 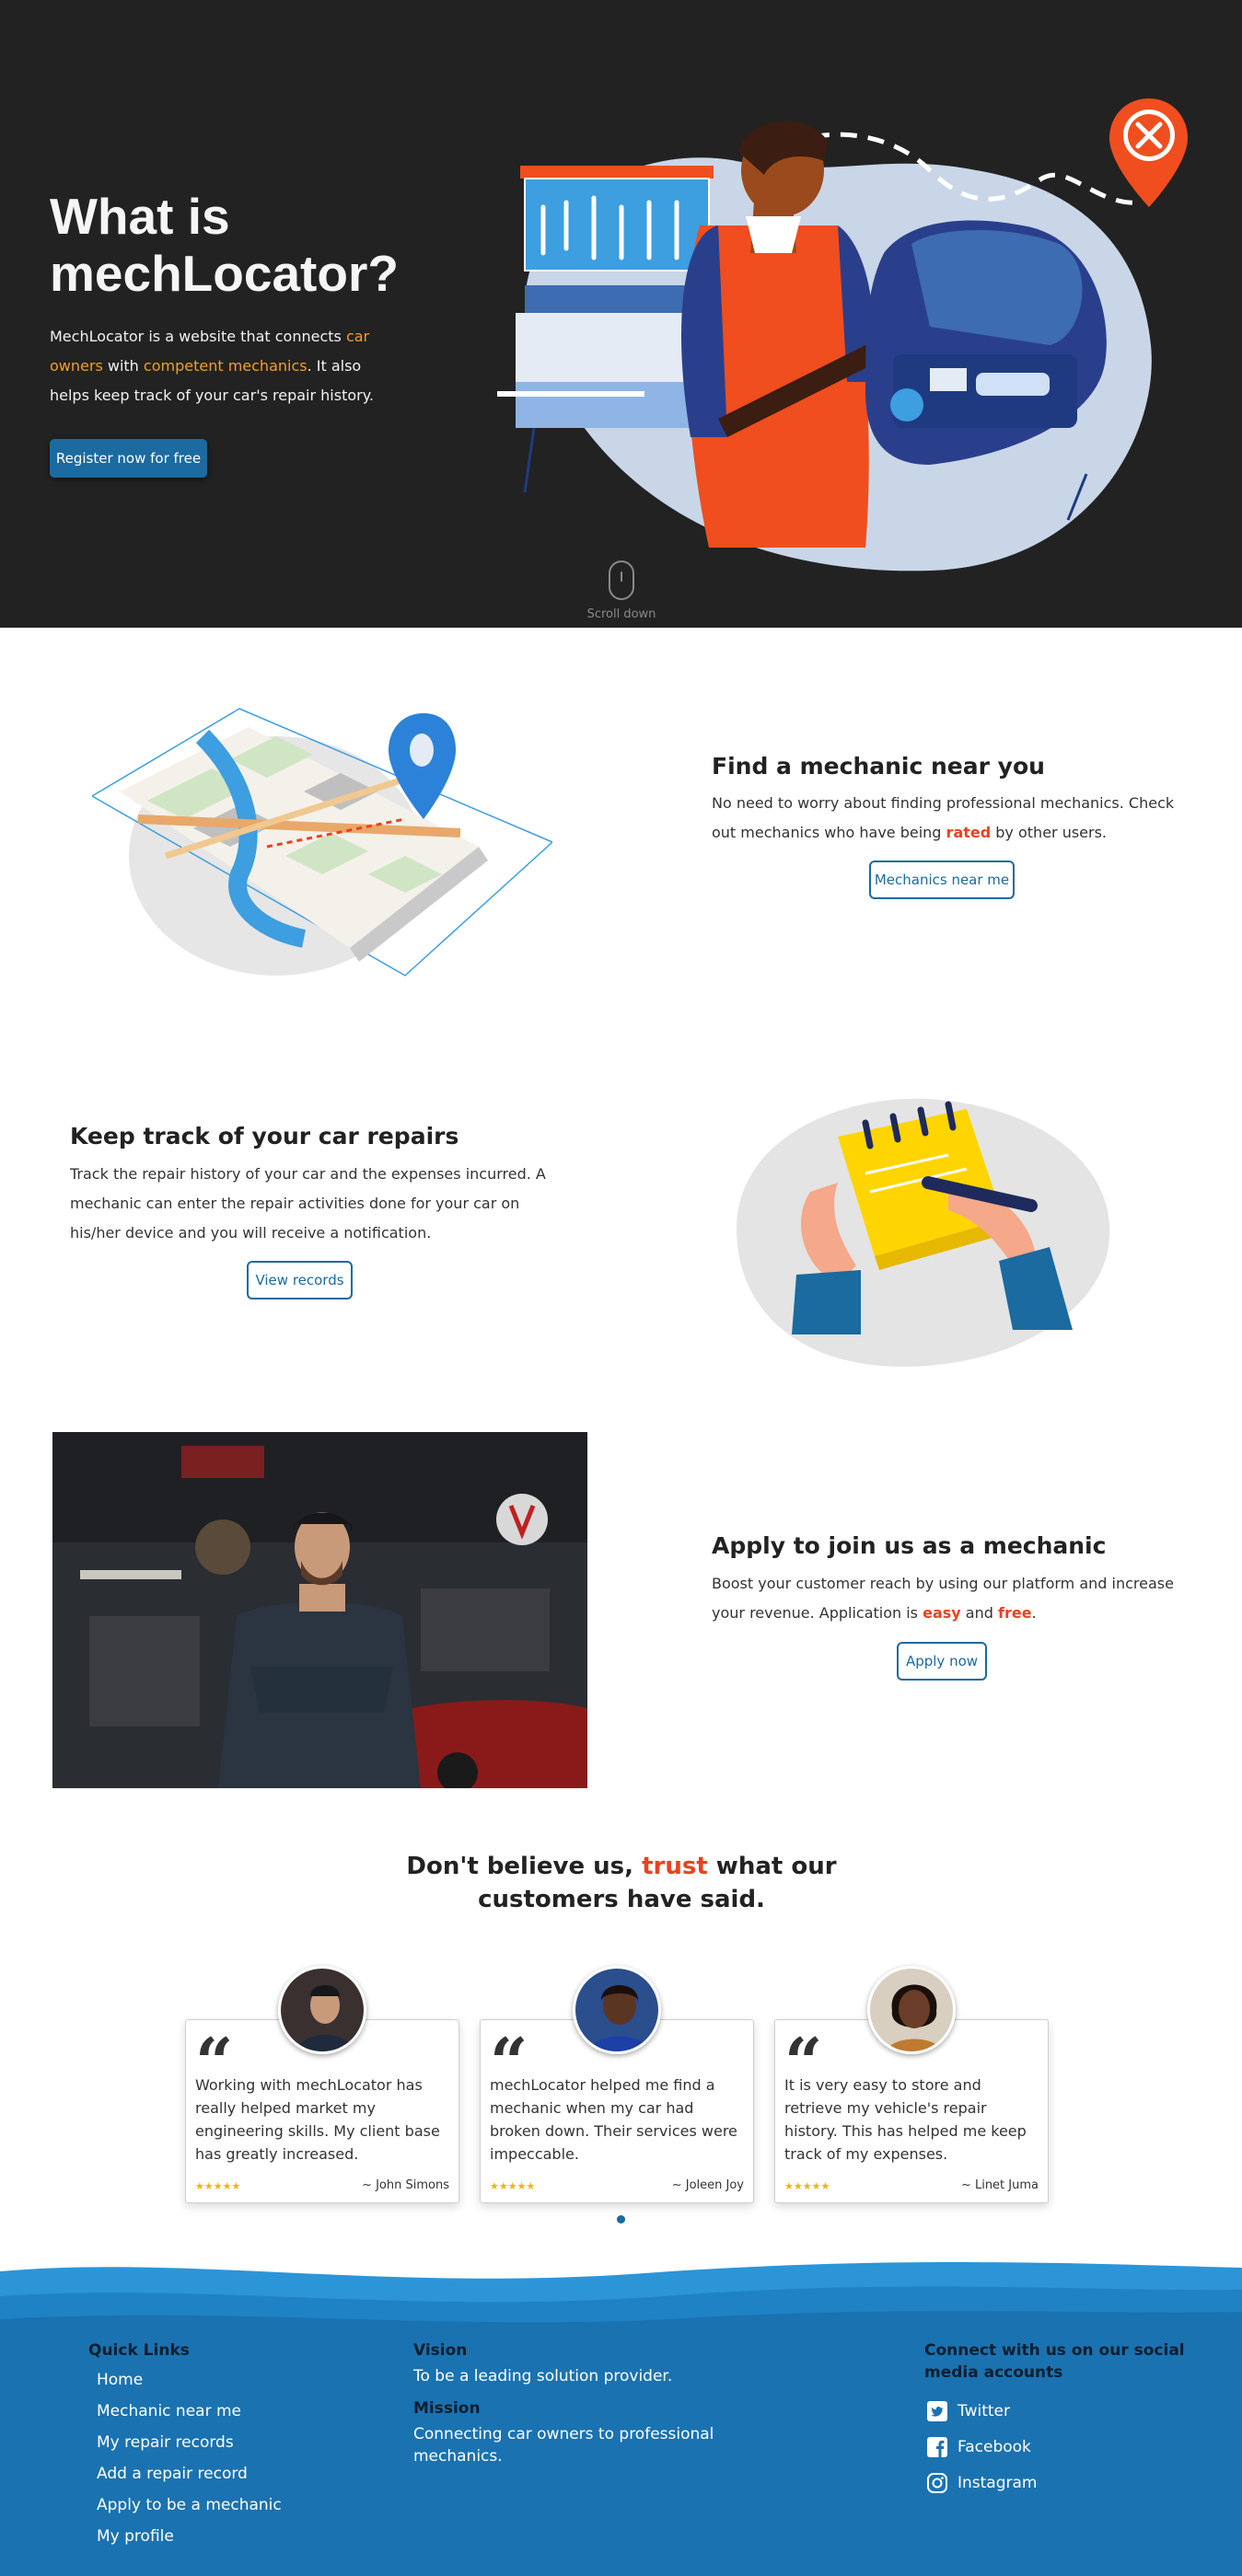 I want to click on register-button: Register now for free, so click(x=128, y=459).